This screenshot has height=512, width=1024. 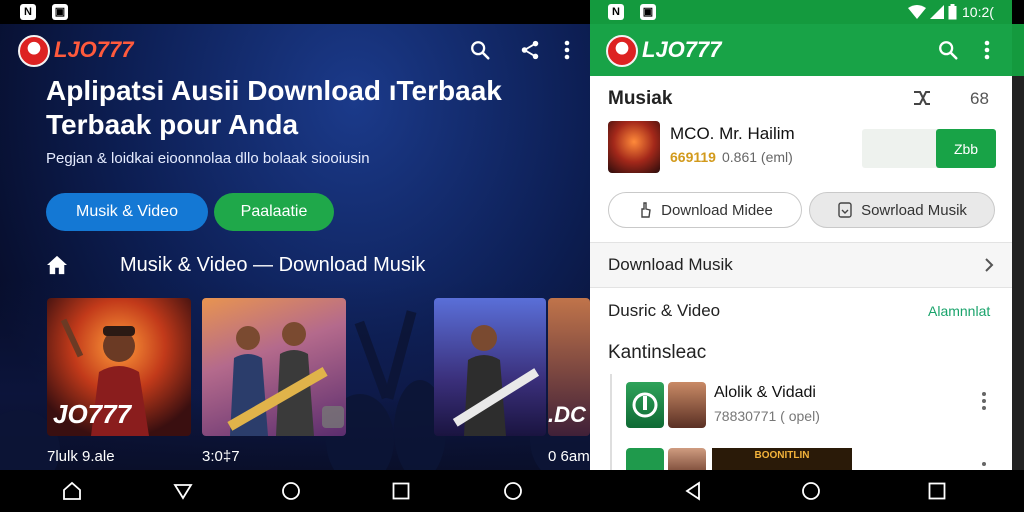 I want to click on card-caption: .DC, so click(x=567, y=414).